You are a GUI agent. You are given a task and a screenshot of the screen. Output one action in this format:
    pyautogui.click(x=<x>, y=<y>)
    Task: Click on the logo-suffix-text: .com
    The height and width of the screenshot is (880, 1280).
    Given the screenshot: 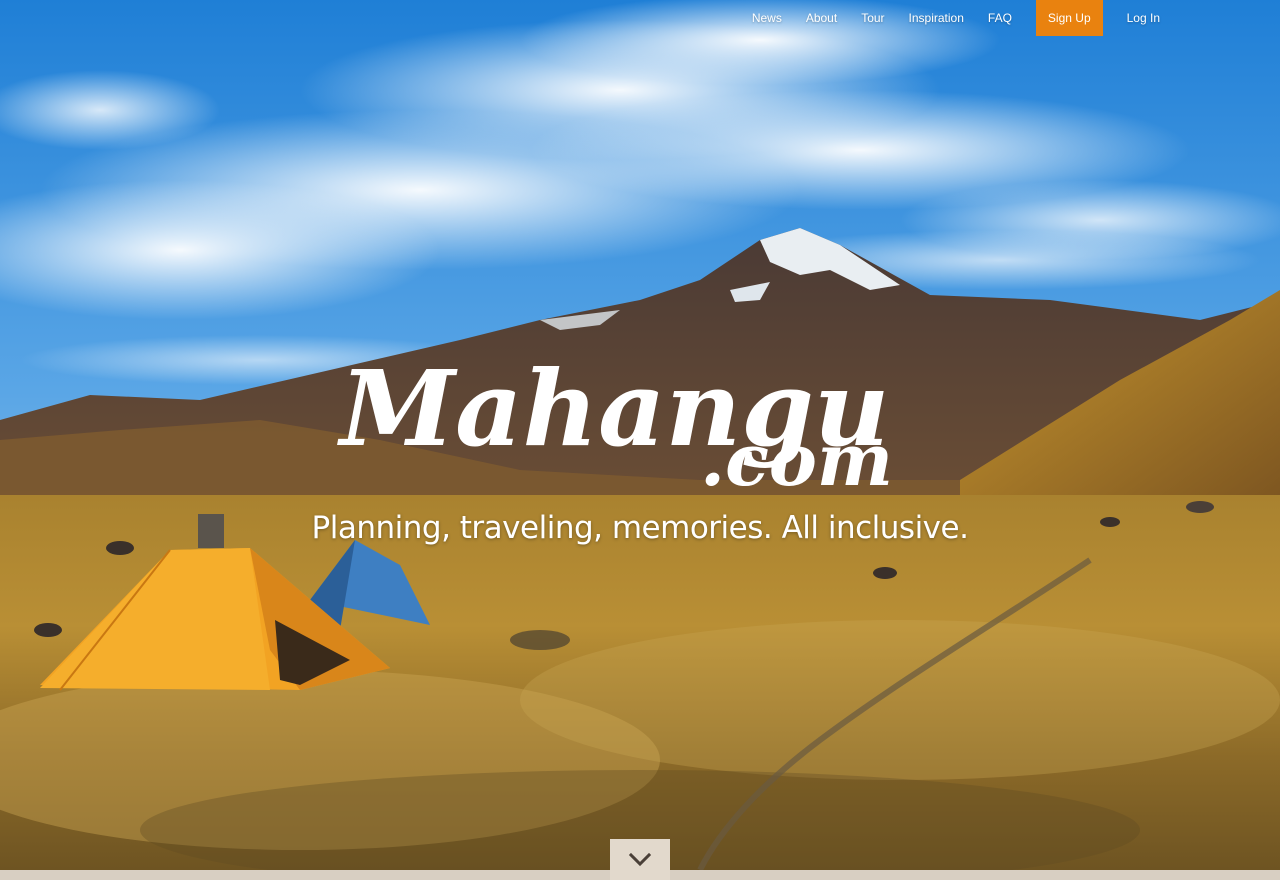 What is the action you would take?
    pyautogui.click(x=796, y=459)
    